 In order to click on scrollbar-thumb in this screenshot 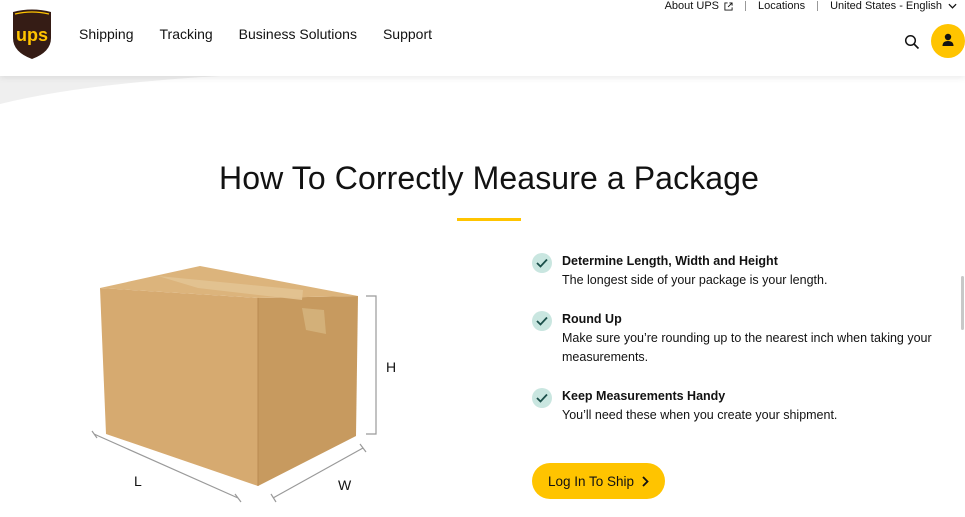, I will do `click(962, 303)`.